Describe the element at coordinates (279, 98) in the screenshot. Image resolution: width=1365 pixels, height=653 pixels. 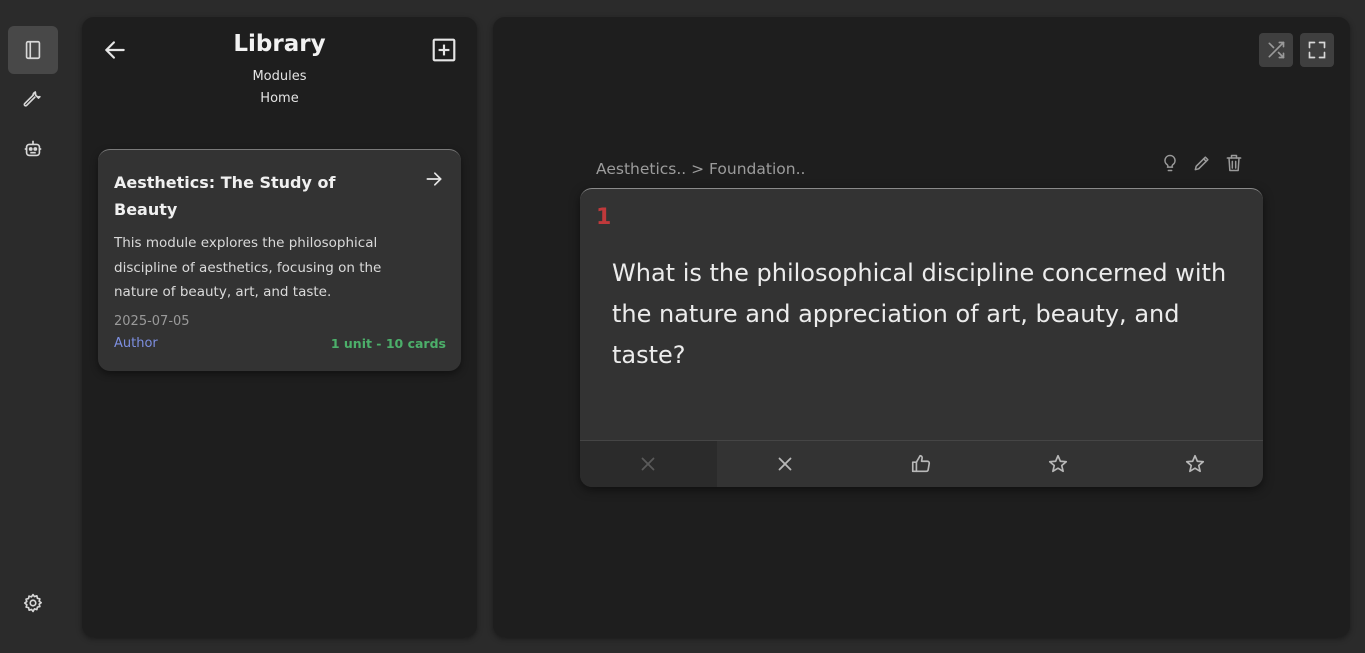
I see `breadcrumb-home: Home` at that location.